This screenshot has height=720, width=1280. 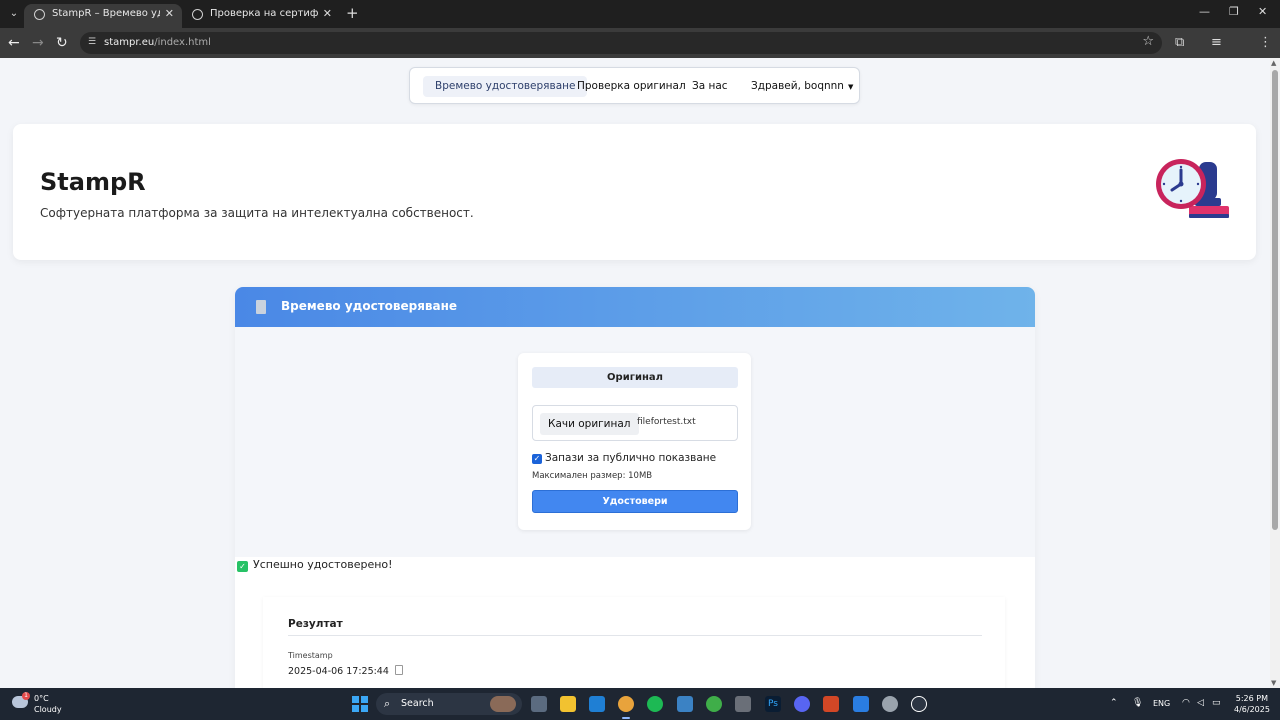 I want to click on brand-title: StampR, so click(x=93, y=182).